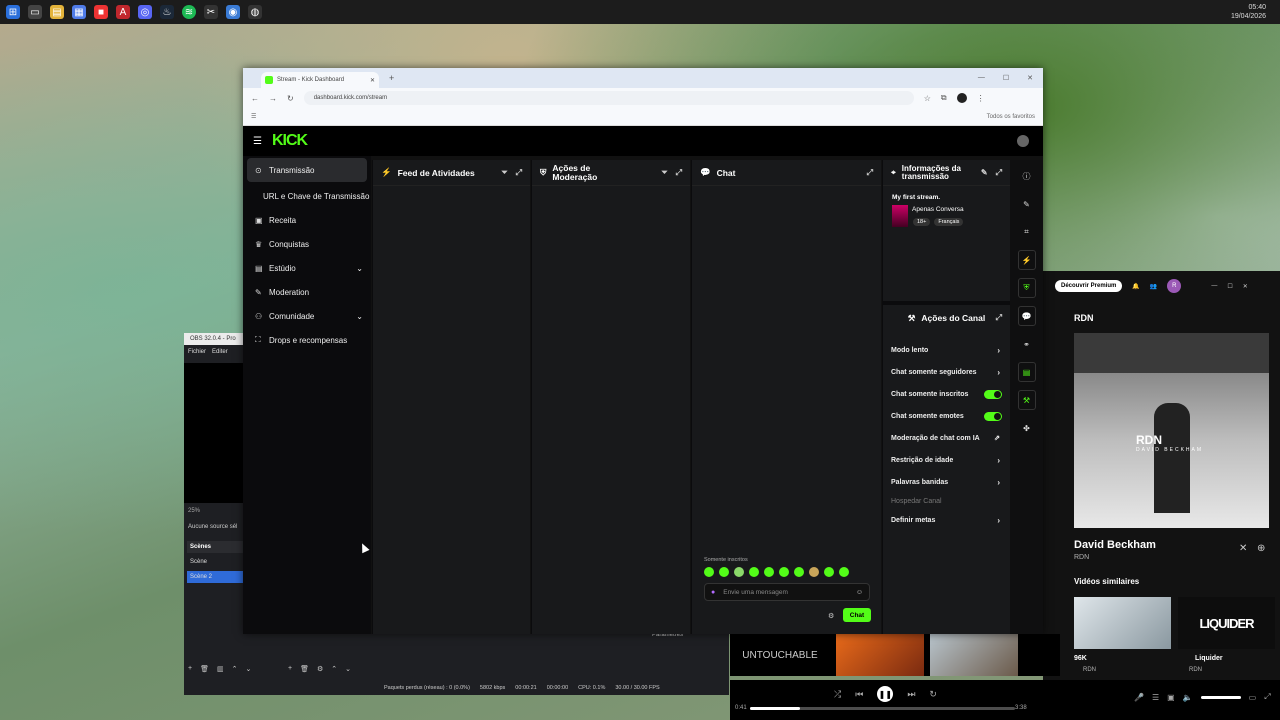 This screenshot has height=720, width=1280. I want to click on volume-slider, so click(1220, 697).